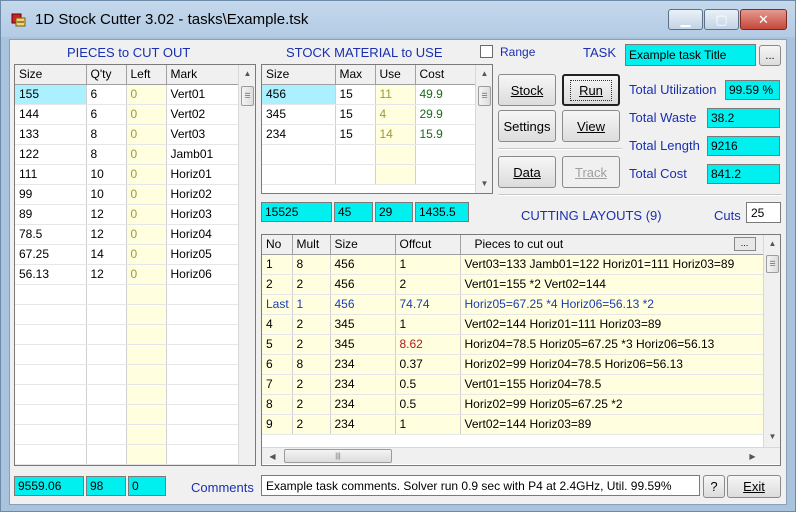 Image resolution: width=796 pixels, height=512 pixels. I want to click on layout-cell-pieces: Vert01=155 *2 Vert02=144, so click(612, 284).